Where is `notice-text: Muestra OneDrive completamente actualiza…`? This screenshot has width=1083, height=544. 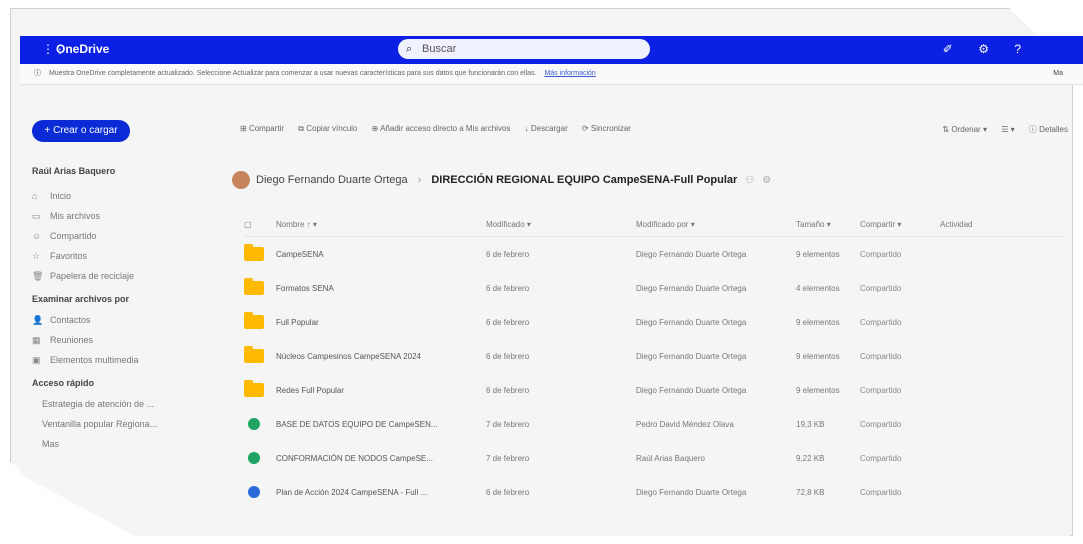 notice-text: Muestra OneDrive completamente actualiza… is located at coordinates (292, 73).